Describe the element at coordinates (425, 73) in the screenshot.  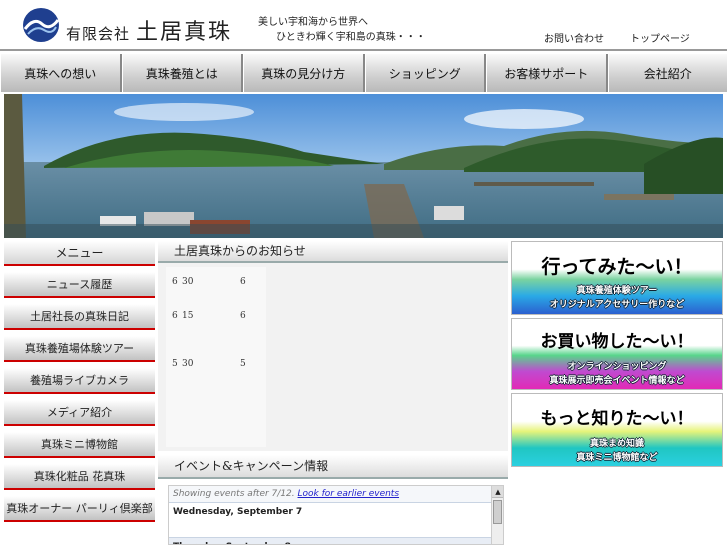
I see `nav-item-shopping: ショッピング` at that location.